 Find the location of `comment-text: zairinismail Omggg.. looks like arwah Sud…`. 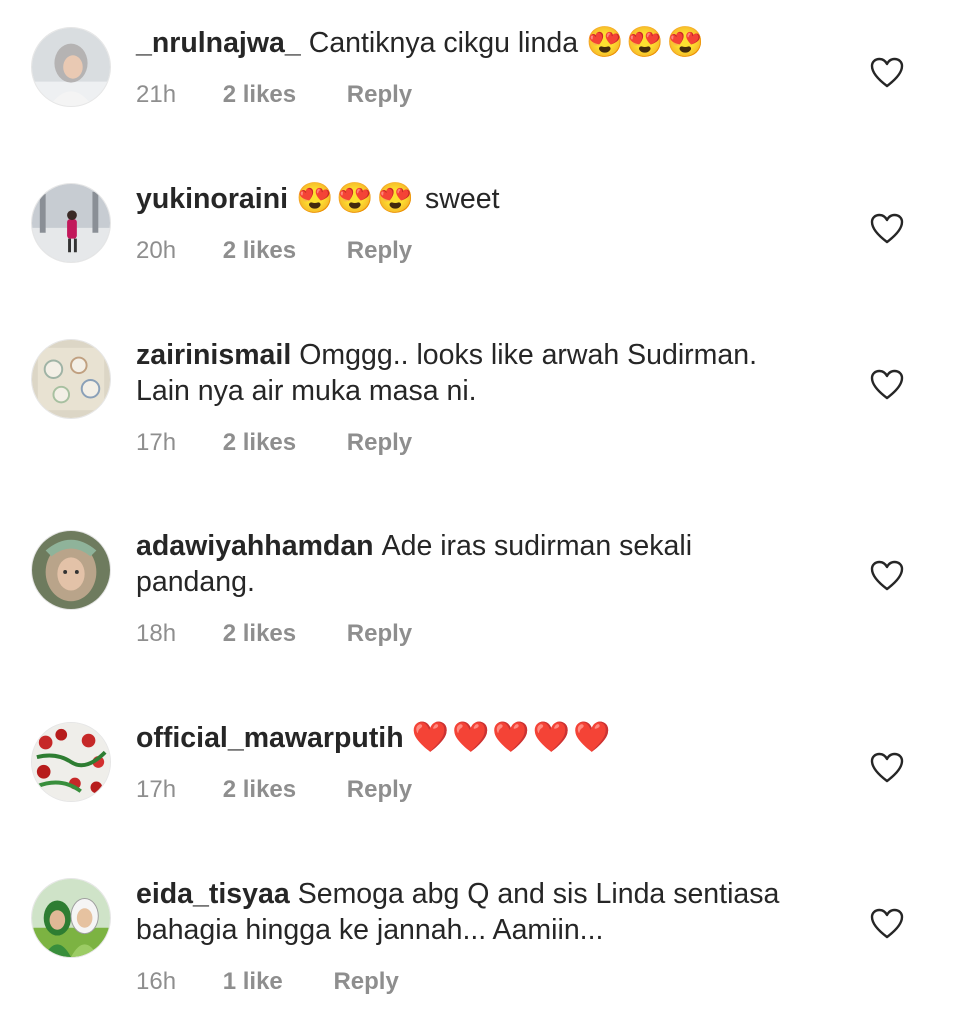

comment-text: zairinismail Omggg.. looks like arwah Sud… is located at coordinates (476, 373).